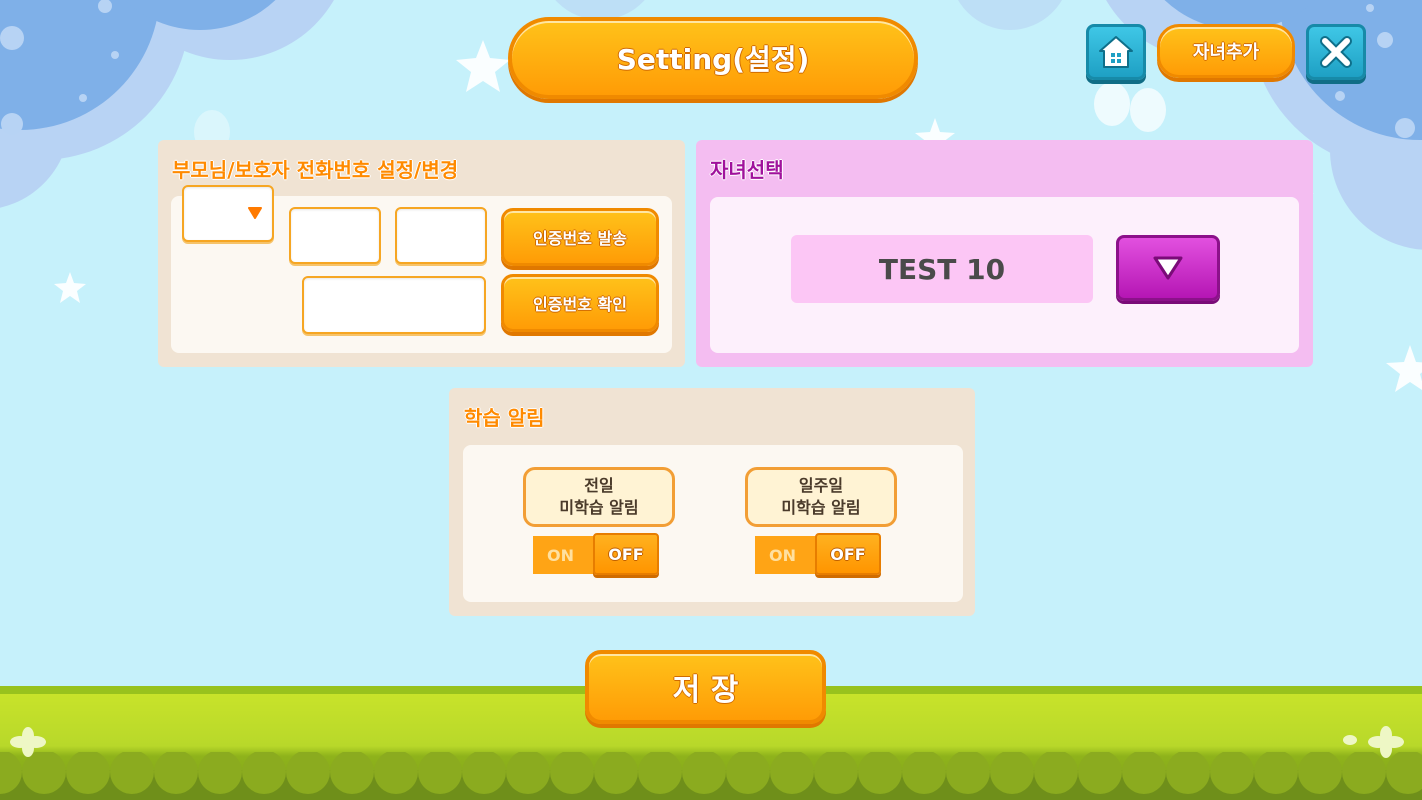  I want to click on selected-child-name: TEST 10, so click(942, 269).